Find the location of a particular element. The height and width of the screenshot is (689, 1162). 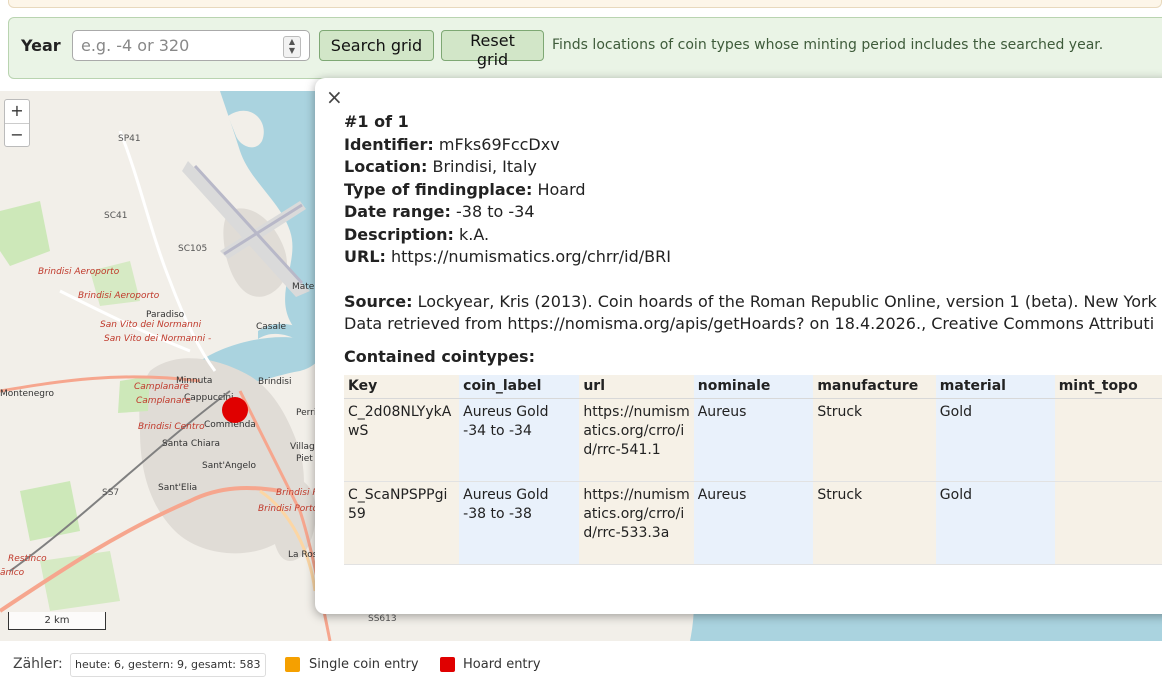

cell-key: C_ScaNPSPPgi59 is located at coordinates (402, 523).